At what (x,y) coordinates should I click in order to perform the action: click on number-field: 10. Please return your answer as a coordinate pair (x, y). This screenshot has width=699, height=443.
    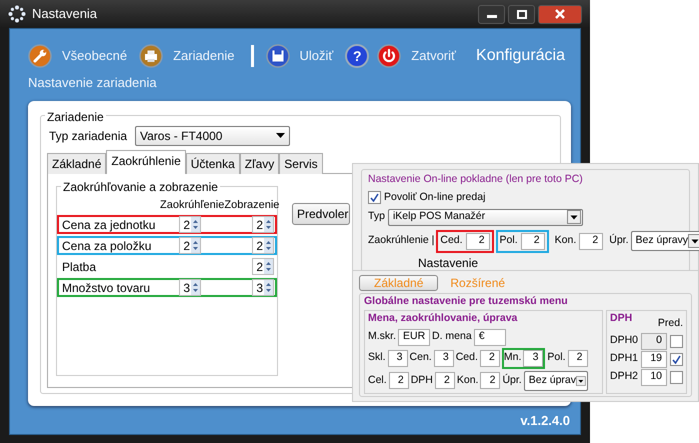
    Looking at the image, I should click on (654, 377).